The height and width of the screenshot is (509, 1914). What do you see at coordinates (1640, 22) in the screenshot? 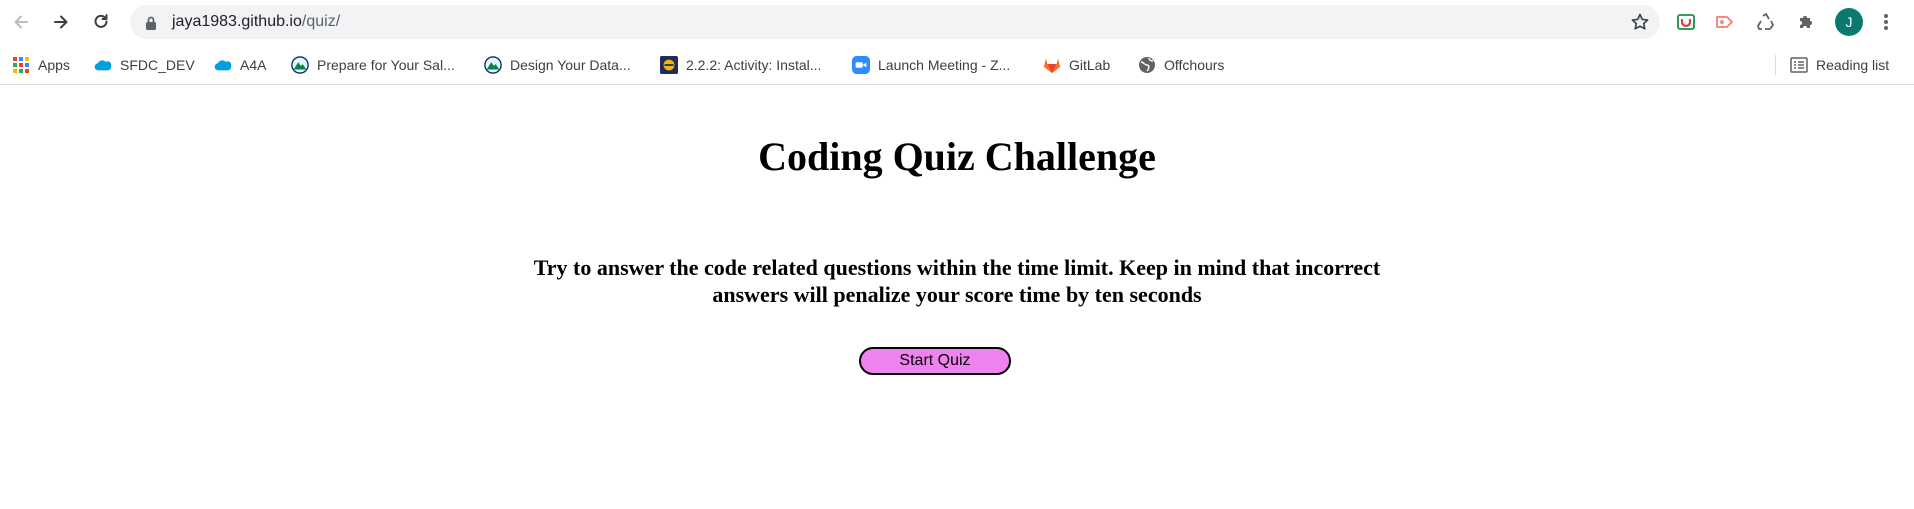
I see `star-icon` at bounding box center [1640, 22].